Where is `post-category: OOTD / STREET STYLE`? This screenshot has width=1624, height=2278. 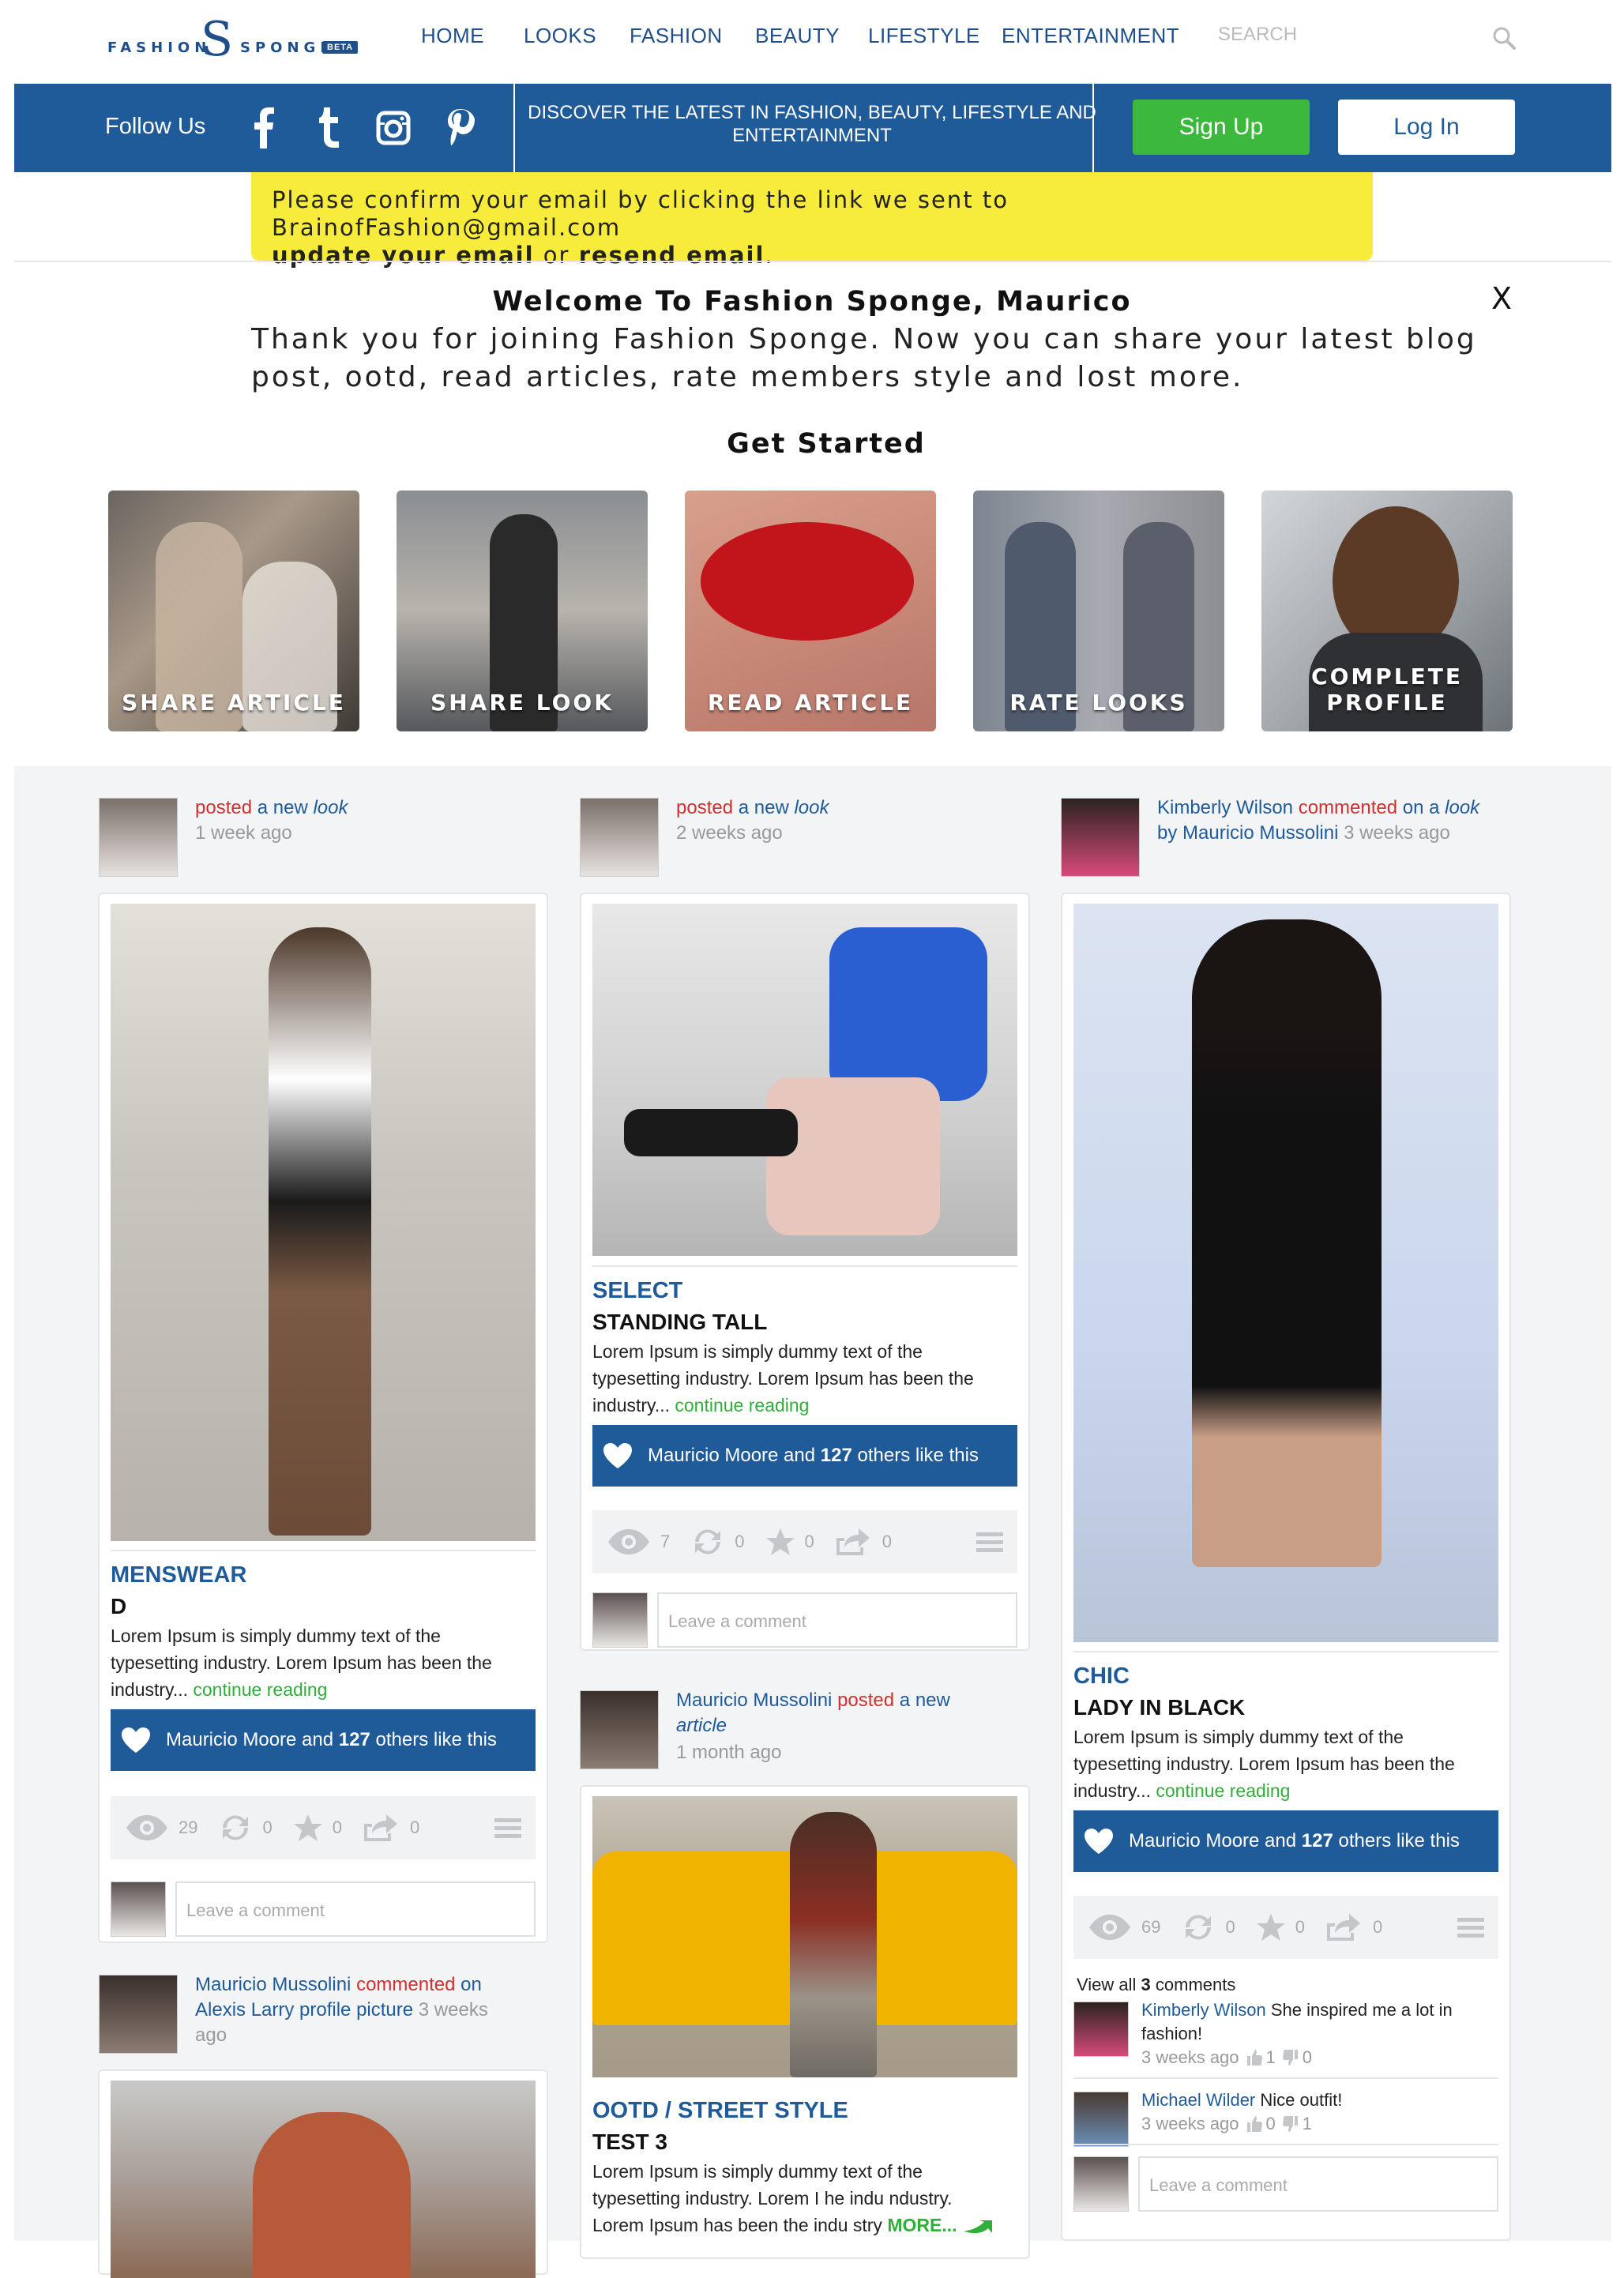
post-category: OOTD / STREET STYLE is located at coordinates (720, 2111).